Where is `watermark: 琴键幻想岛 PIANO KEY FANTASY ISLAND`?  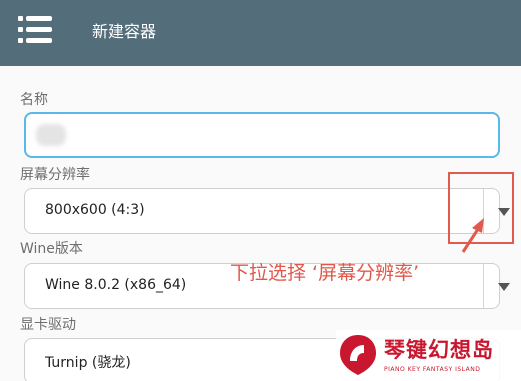 watermark: 琴键幻想岛 PIANO KEY FANTASY ISLAND is located at coordinates (428, 355).